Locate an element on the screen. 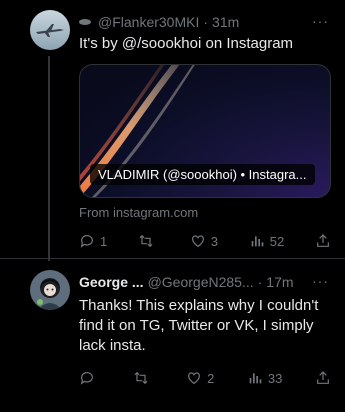 The width and height of the screenshot is (345, 412). reply-button is located at coordinates (89, 378).